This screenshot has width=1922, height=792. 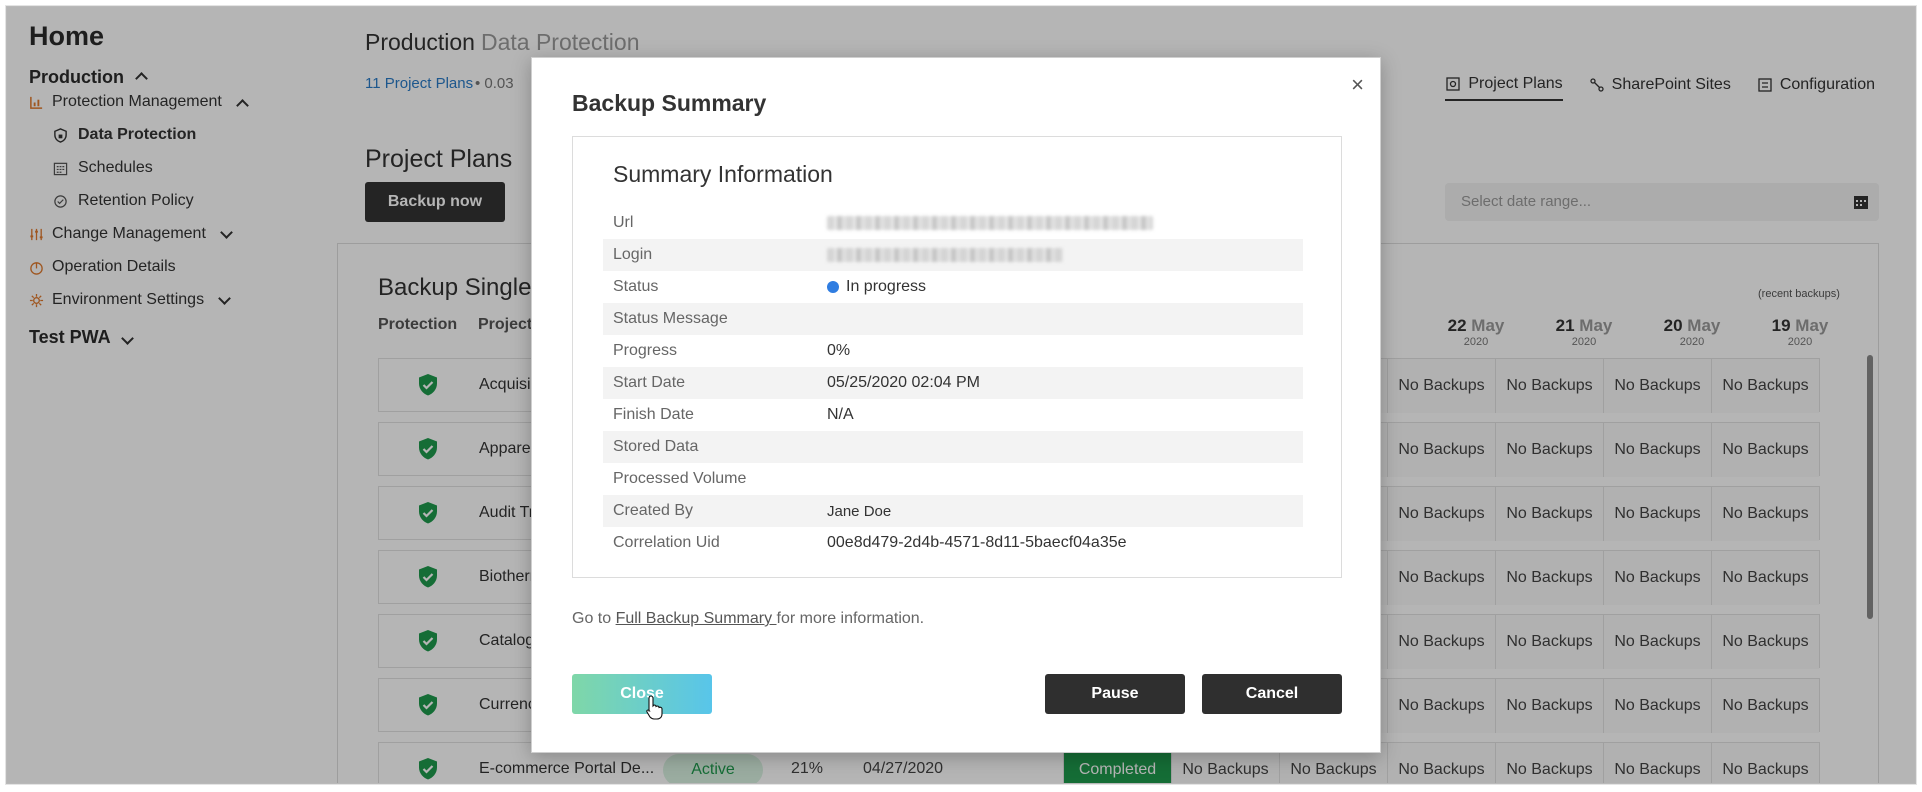 What do you see at coordinates (1357, 85) in the screenshot?
I see `close-icon: ×` at bounding box center [1357, 85].